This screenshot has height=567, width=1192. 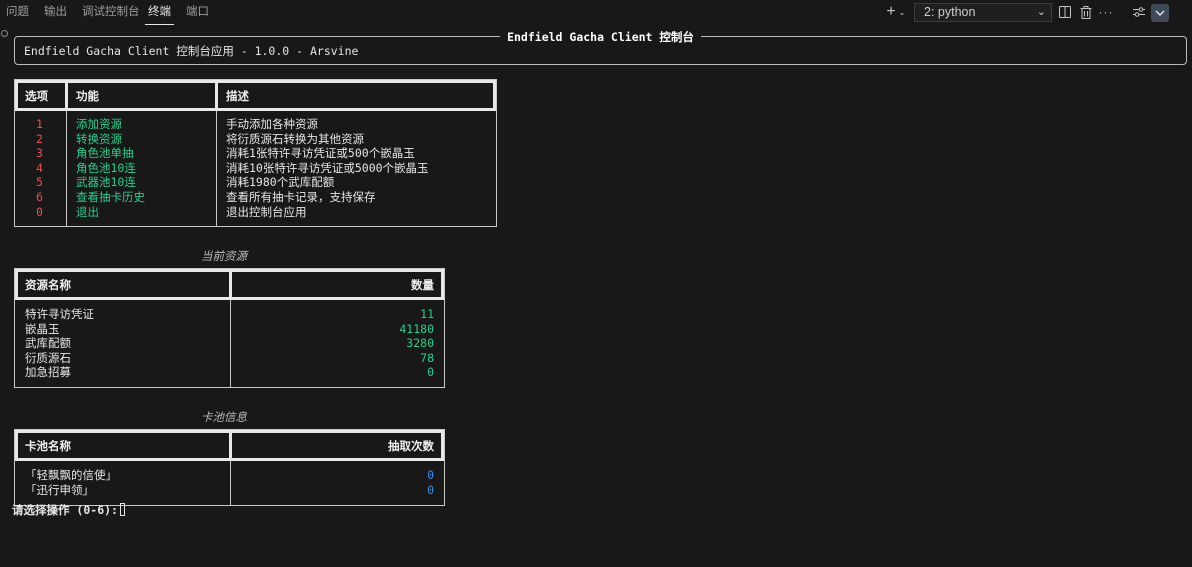 What do you see at coordinates (295, 138) in the screenshot?
I see `menu-desc: 将衍质源石转换为其他资源` at bounding box center [295, 138].